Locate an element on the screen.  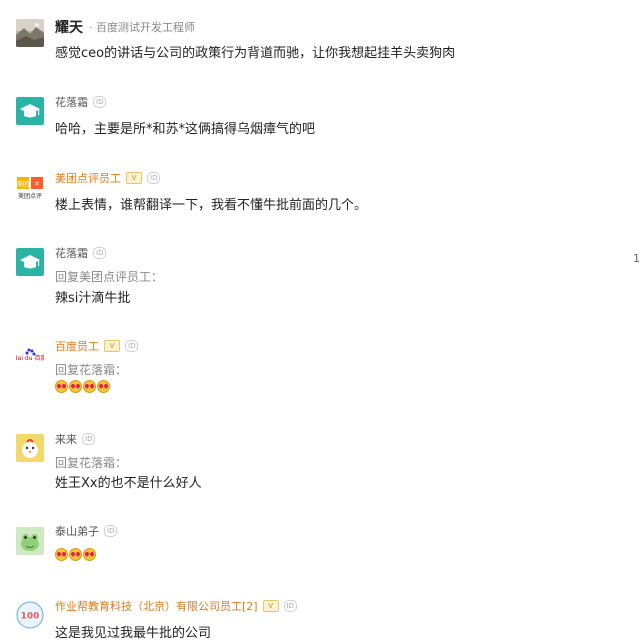
comment-text: 感觉ceo的讲话与公司的政策行为背道而驰，让你我想起挂羊头卖狗肉 is located at coordinates (255, 53).